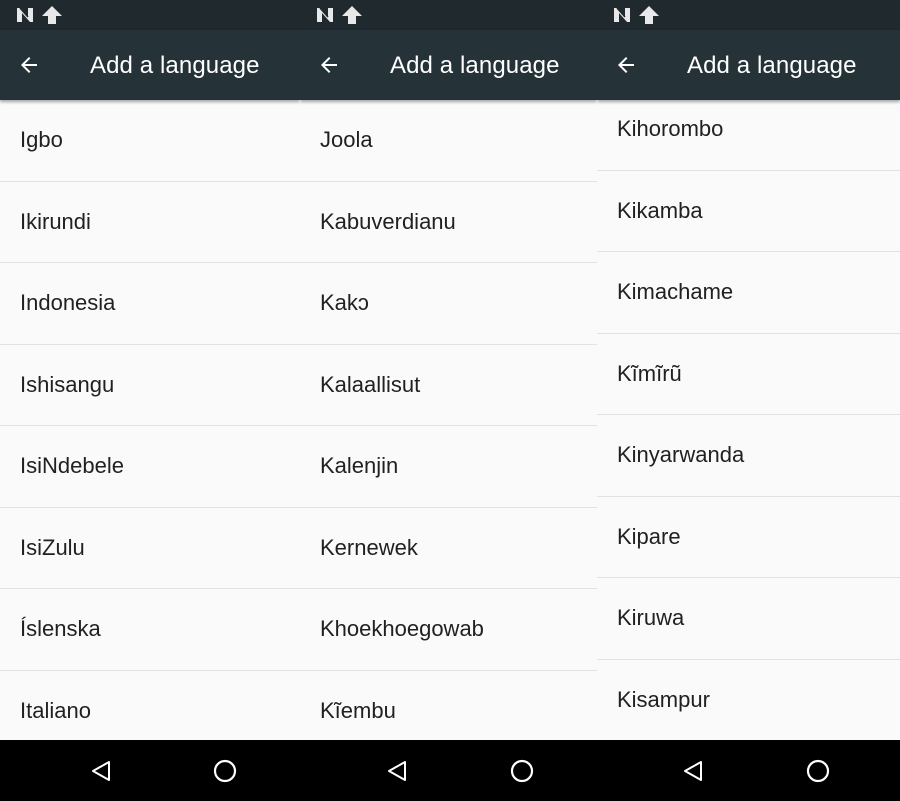  Describe the element at coordinates (150, 304) in the screenshot. I see `list-item: Indonesia` at that location.